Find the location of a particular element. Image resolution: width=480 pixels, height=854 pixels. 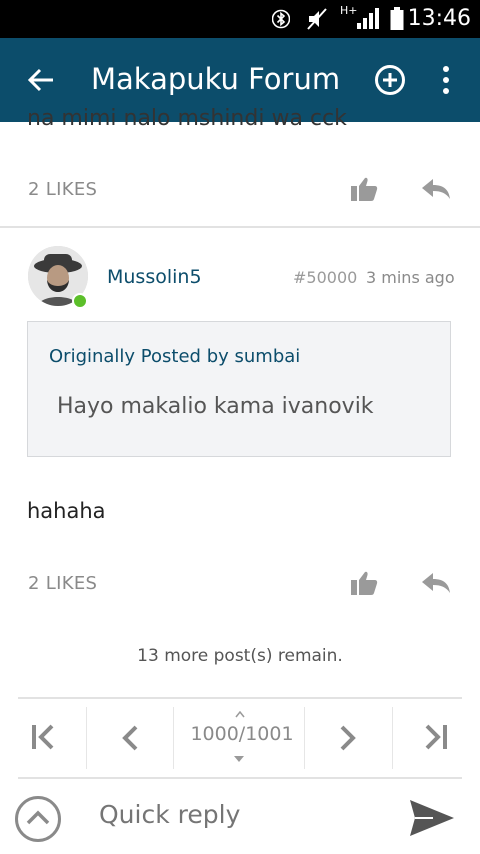

quote-text: Hayo makalio kama ivanovik is located at coordinates (215, 406).